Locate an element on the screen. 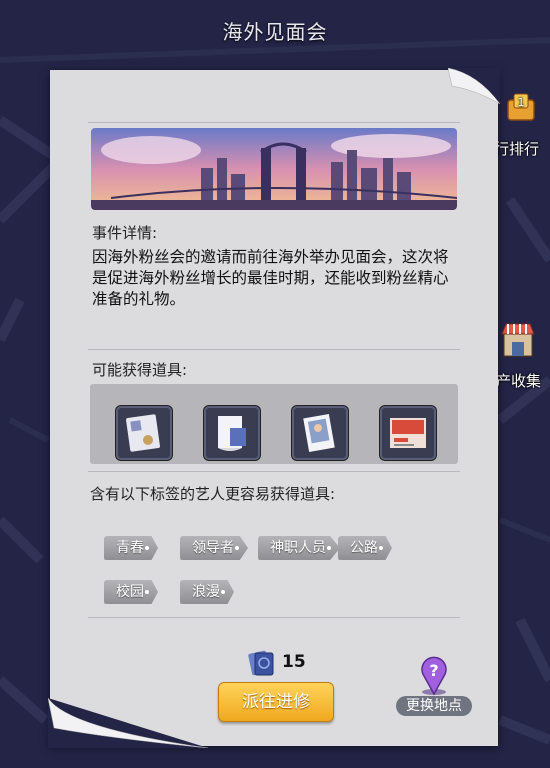 This screenshot has height=768, width=550. passport-icon is located at coordinates (261, 663).